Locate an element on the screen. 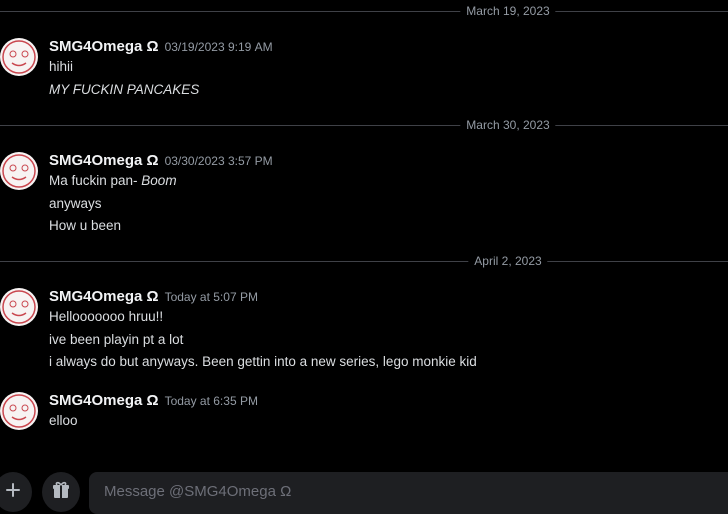  message-header: SMG4Omega Ω Today at 5:07 PM is located at coordinates (153, 297).